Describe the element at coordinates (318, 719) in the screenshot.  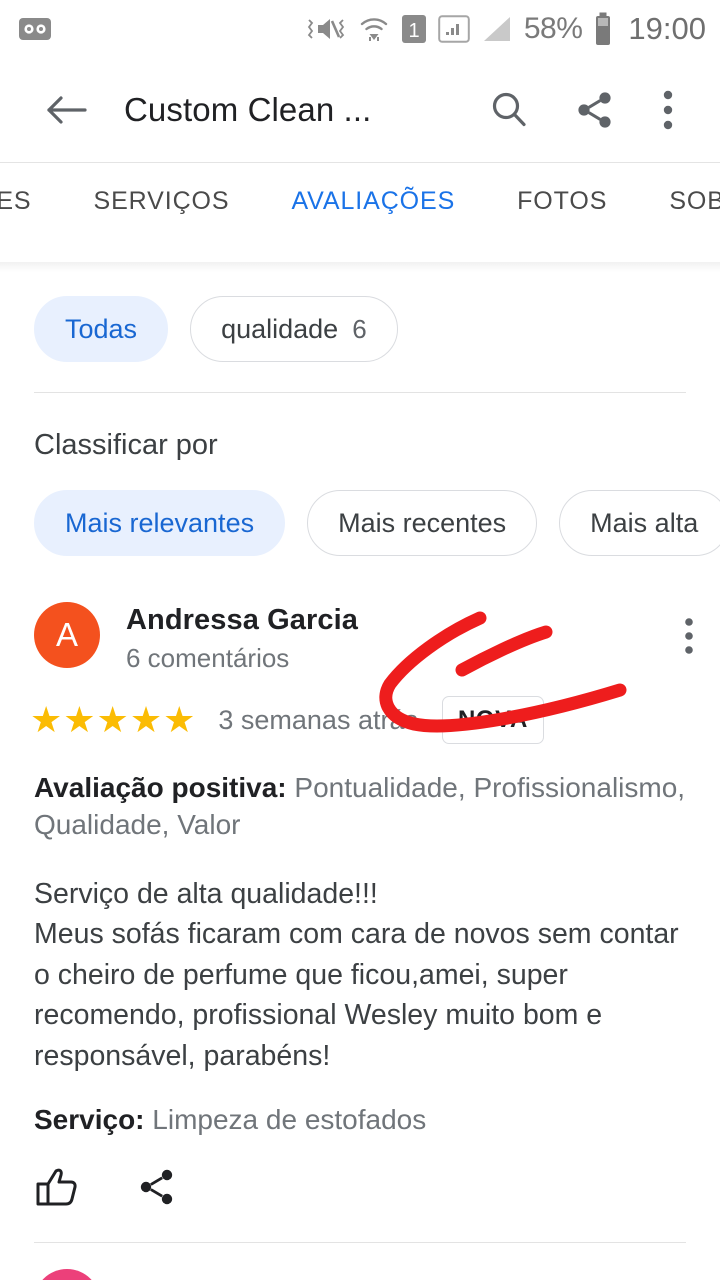
I see `review-date: 3 semanas atrás` at that location.